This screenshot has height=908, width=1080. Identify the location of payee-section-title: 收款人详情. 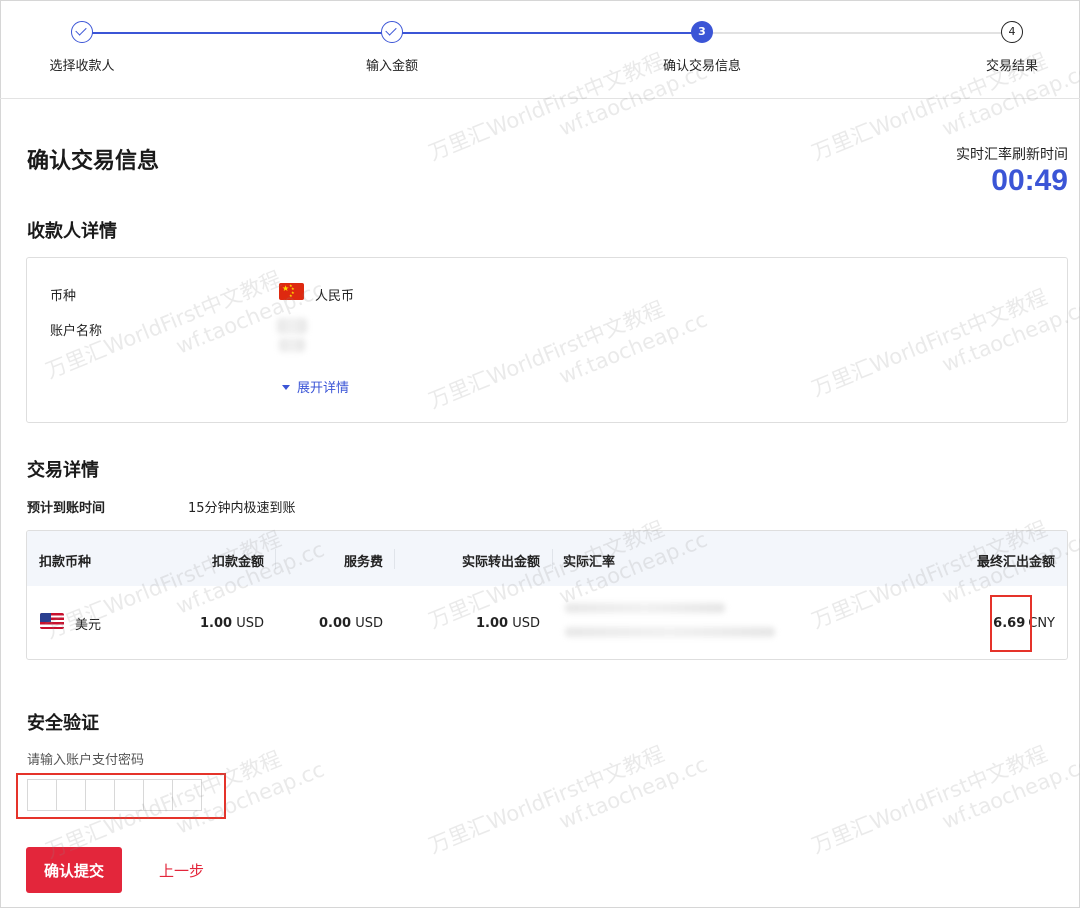
(72, 231).